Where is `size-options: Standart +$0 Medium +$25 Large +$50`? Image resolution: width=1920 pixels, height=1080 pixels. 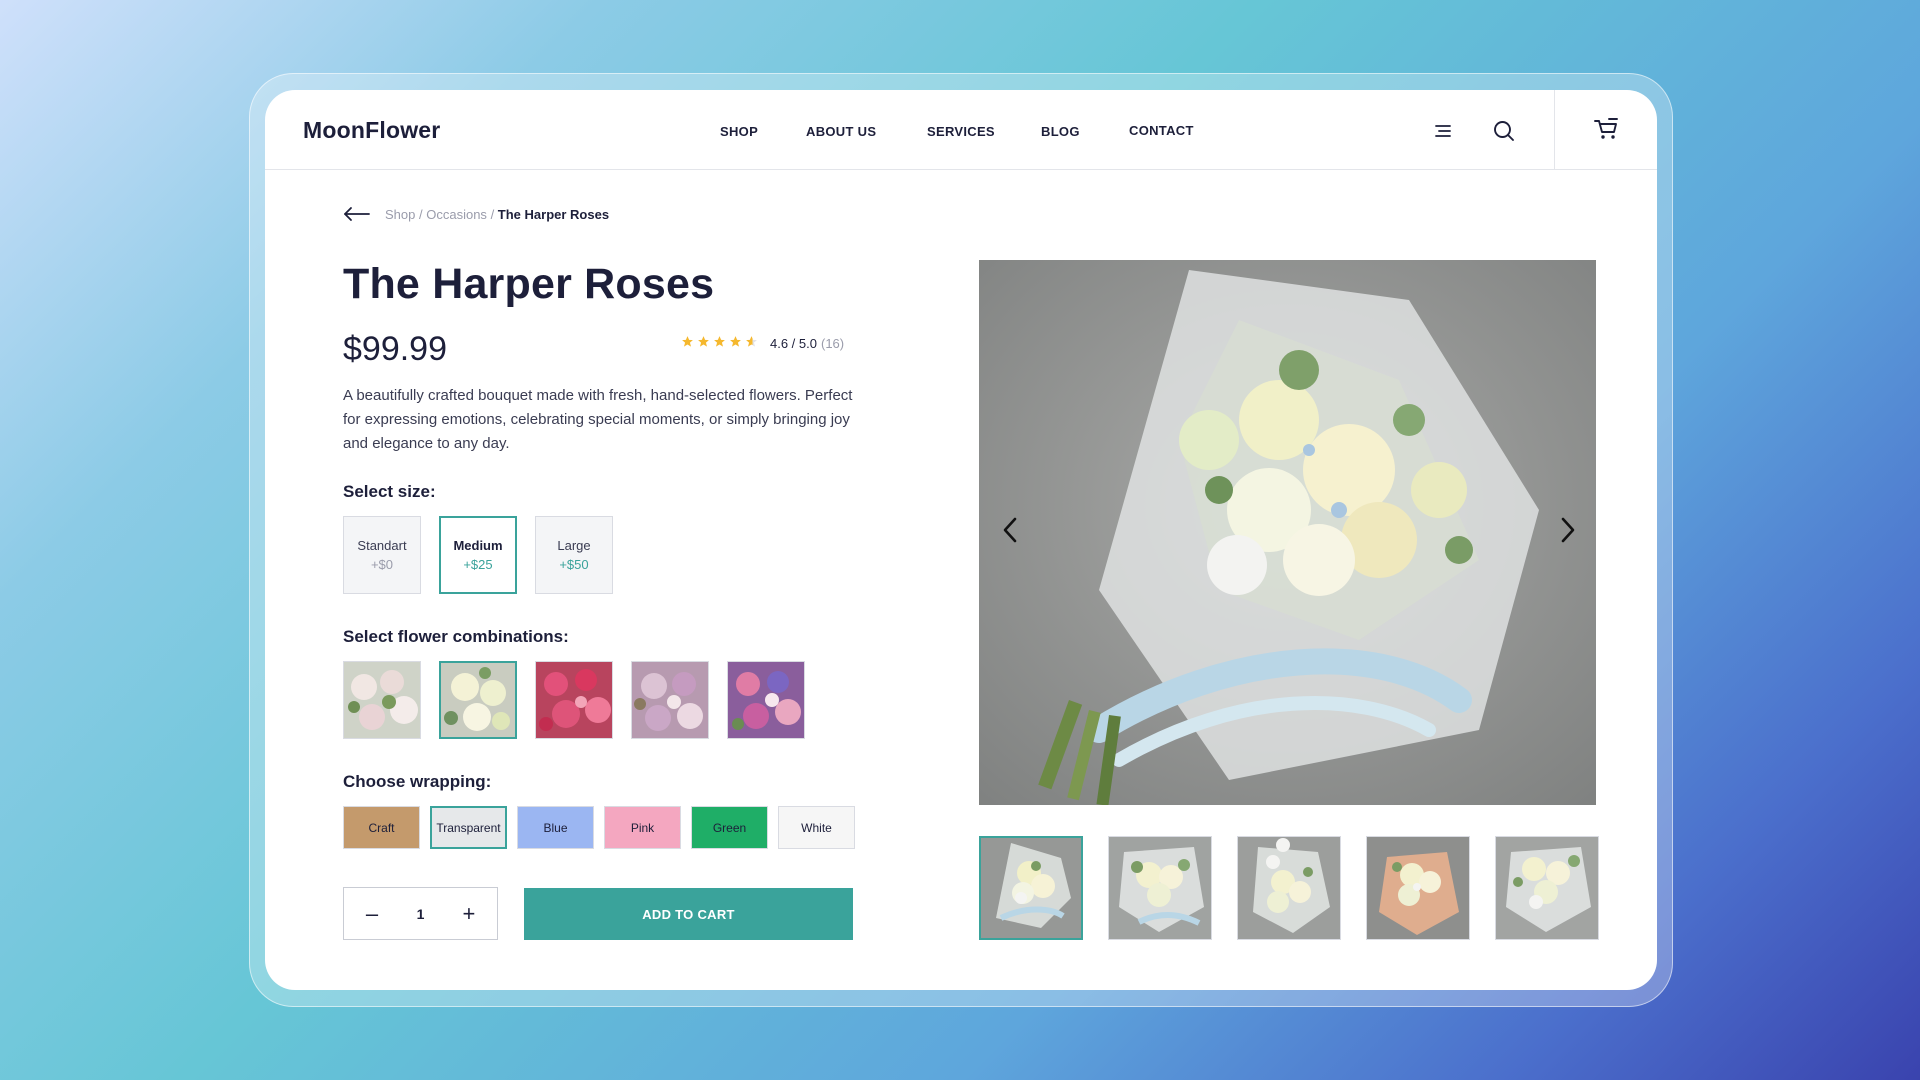
size-options: Standart +$0 Medium +$25 Large +$50 is located at coordinates (478, 555).